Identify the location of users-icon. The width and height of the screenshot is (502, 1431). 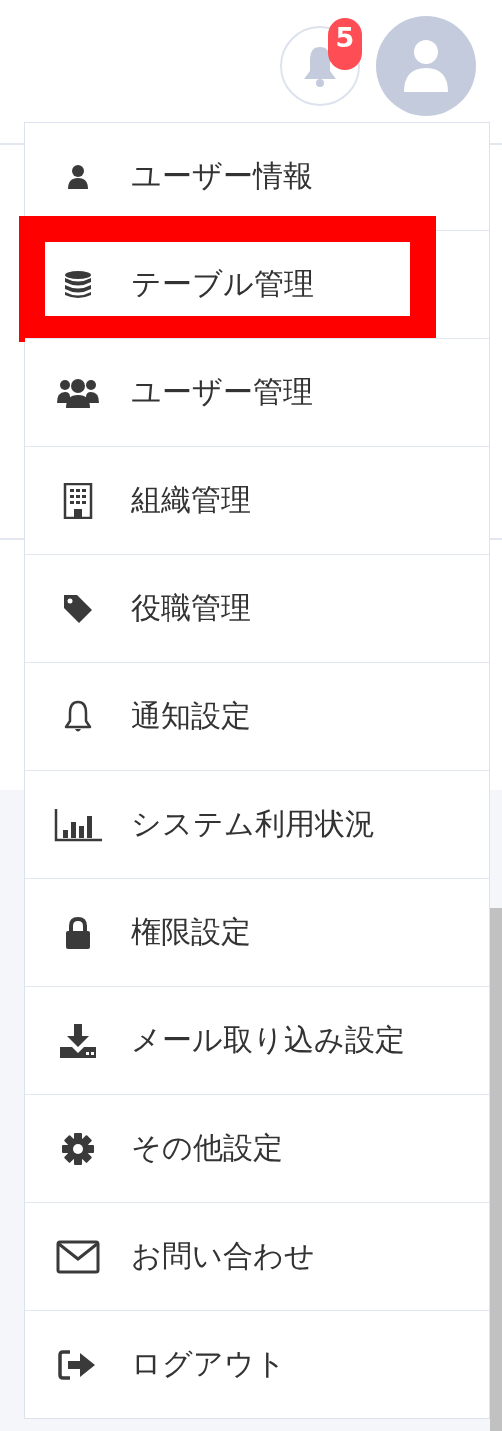
(78, 392).